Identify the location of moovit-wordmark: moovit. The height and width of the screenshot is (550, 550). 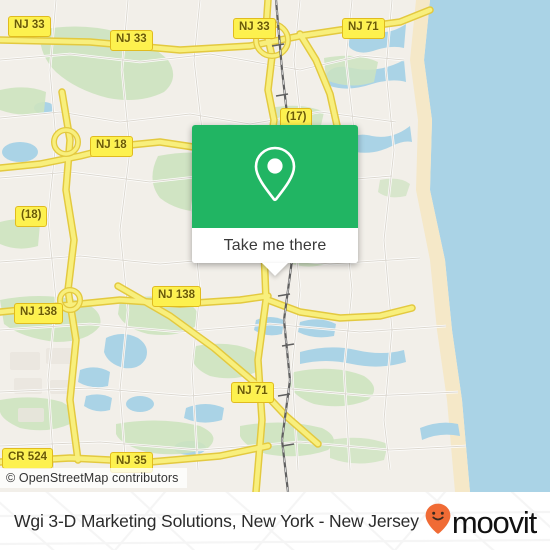
(494, 522).